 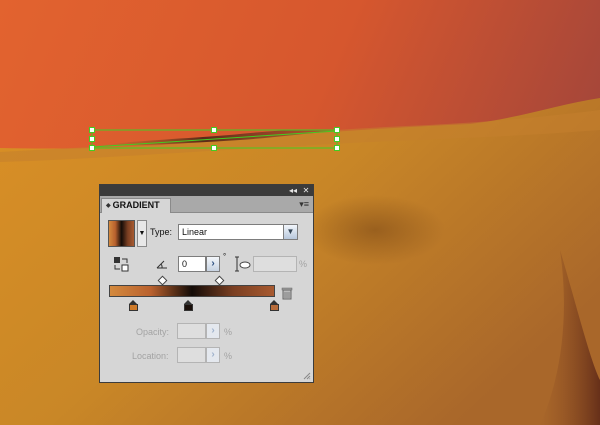 What do you see at coordinates (150, 356) in the screenshot?
I see `location-label: Location:` at bounding box center [150, 356].